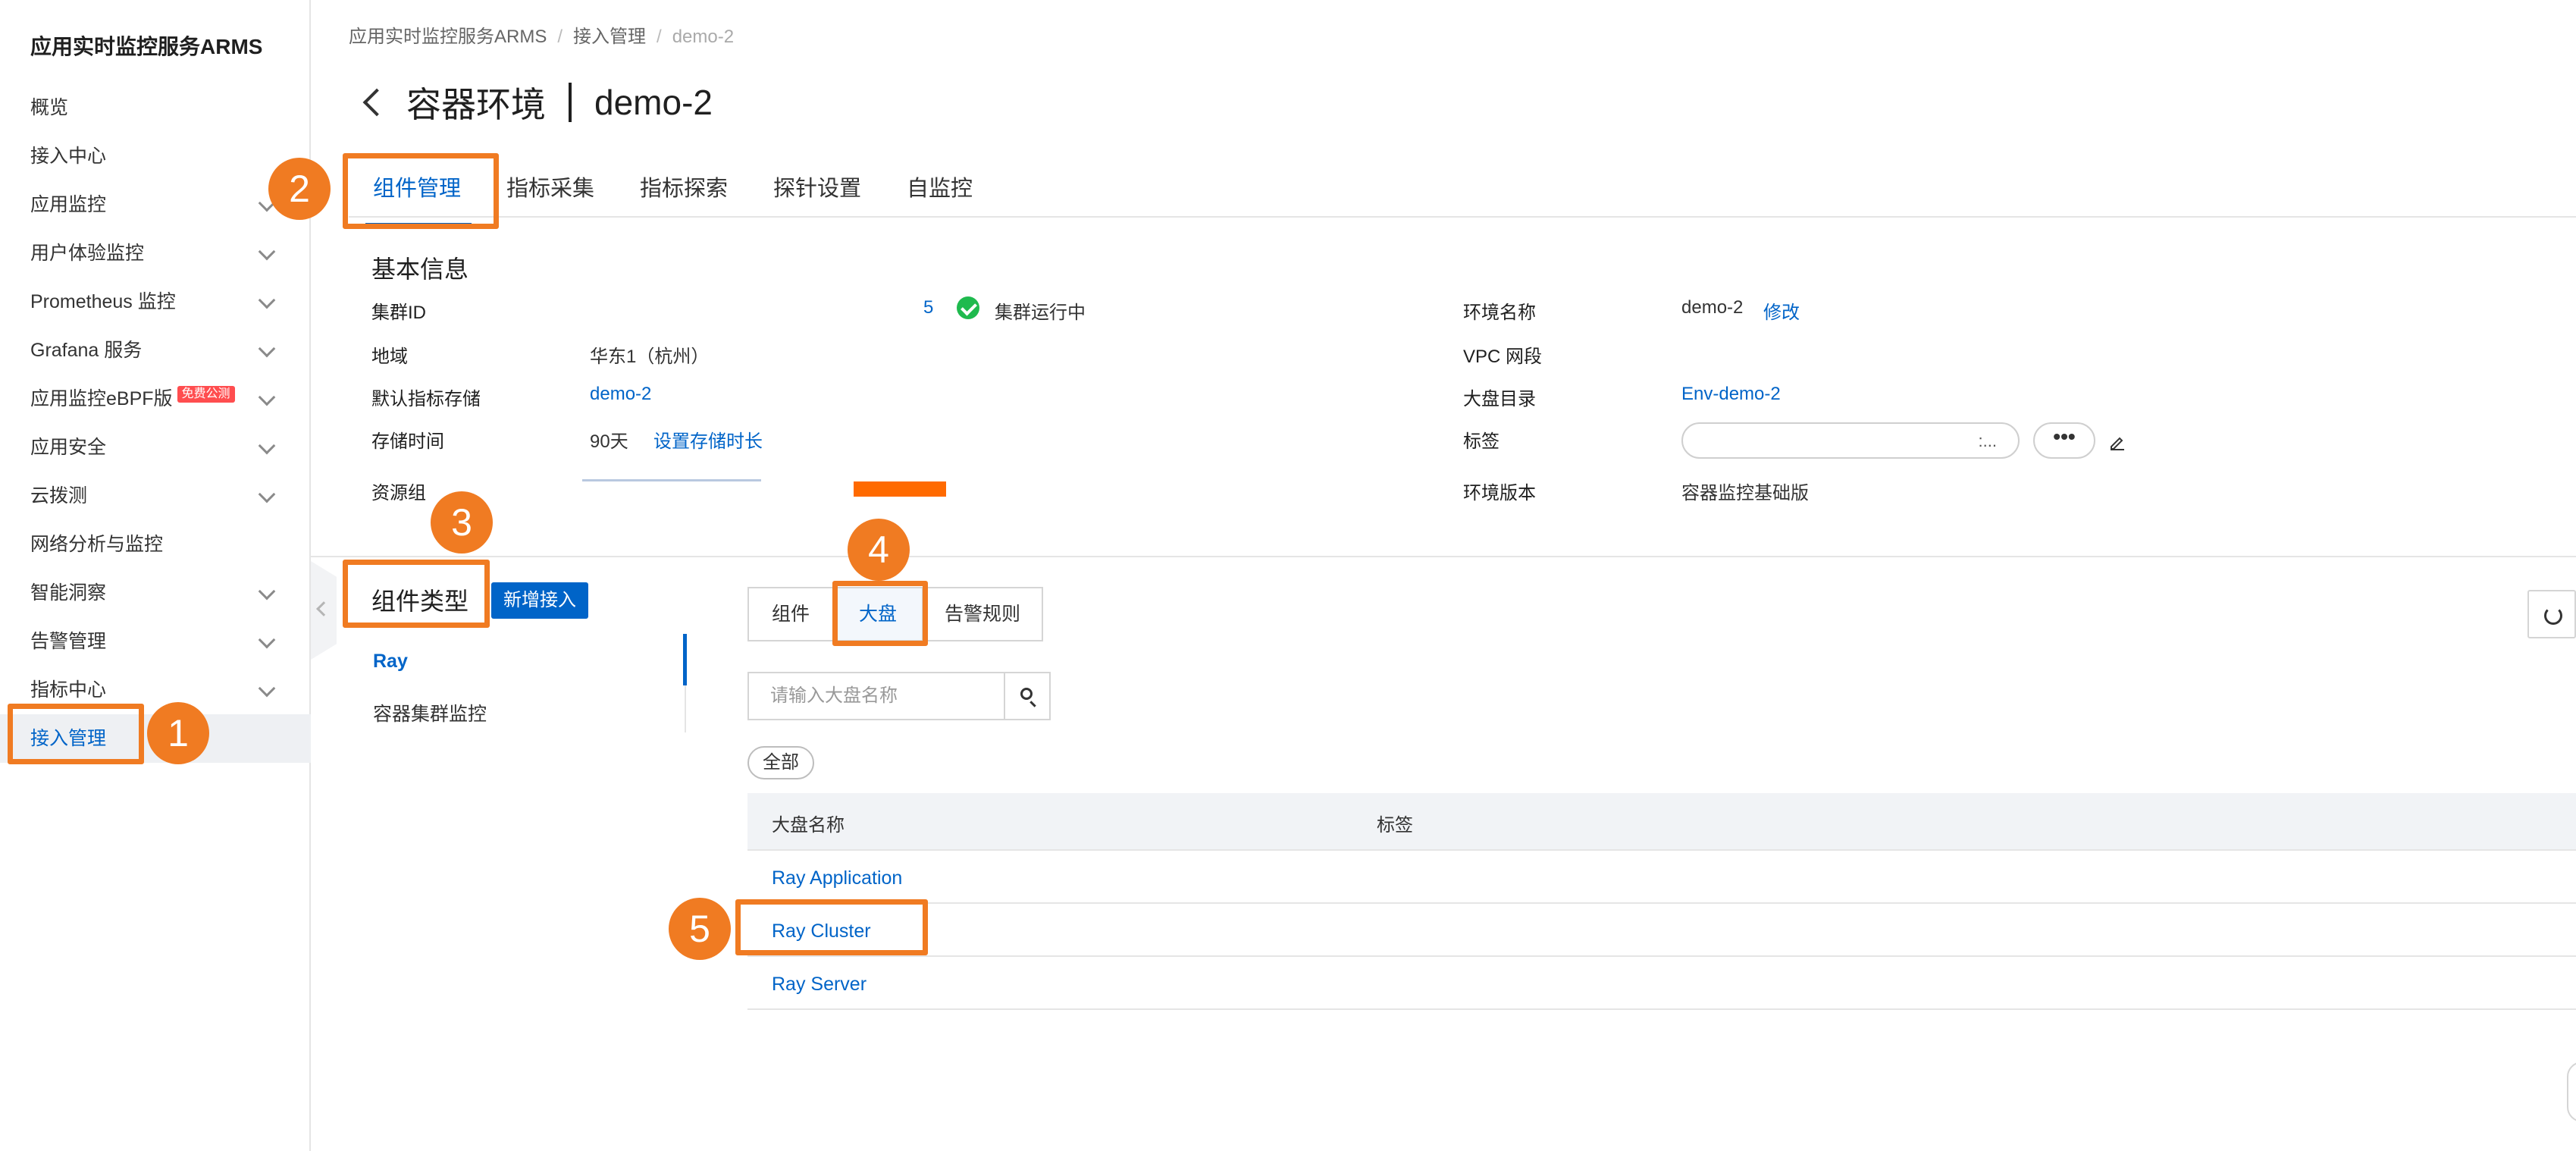 The height and width of the screenshot is (1151, 2576). Describe the element at coordinates (1661, 877) in the screenshot. I see `table-row: Ray Application` at that location.